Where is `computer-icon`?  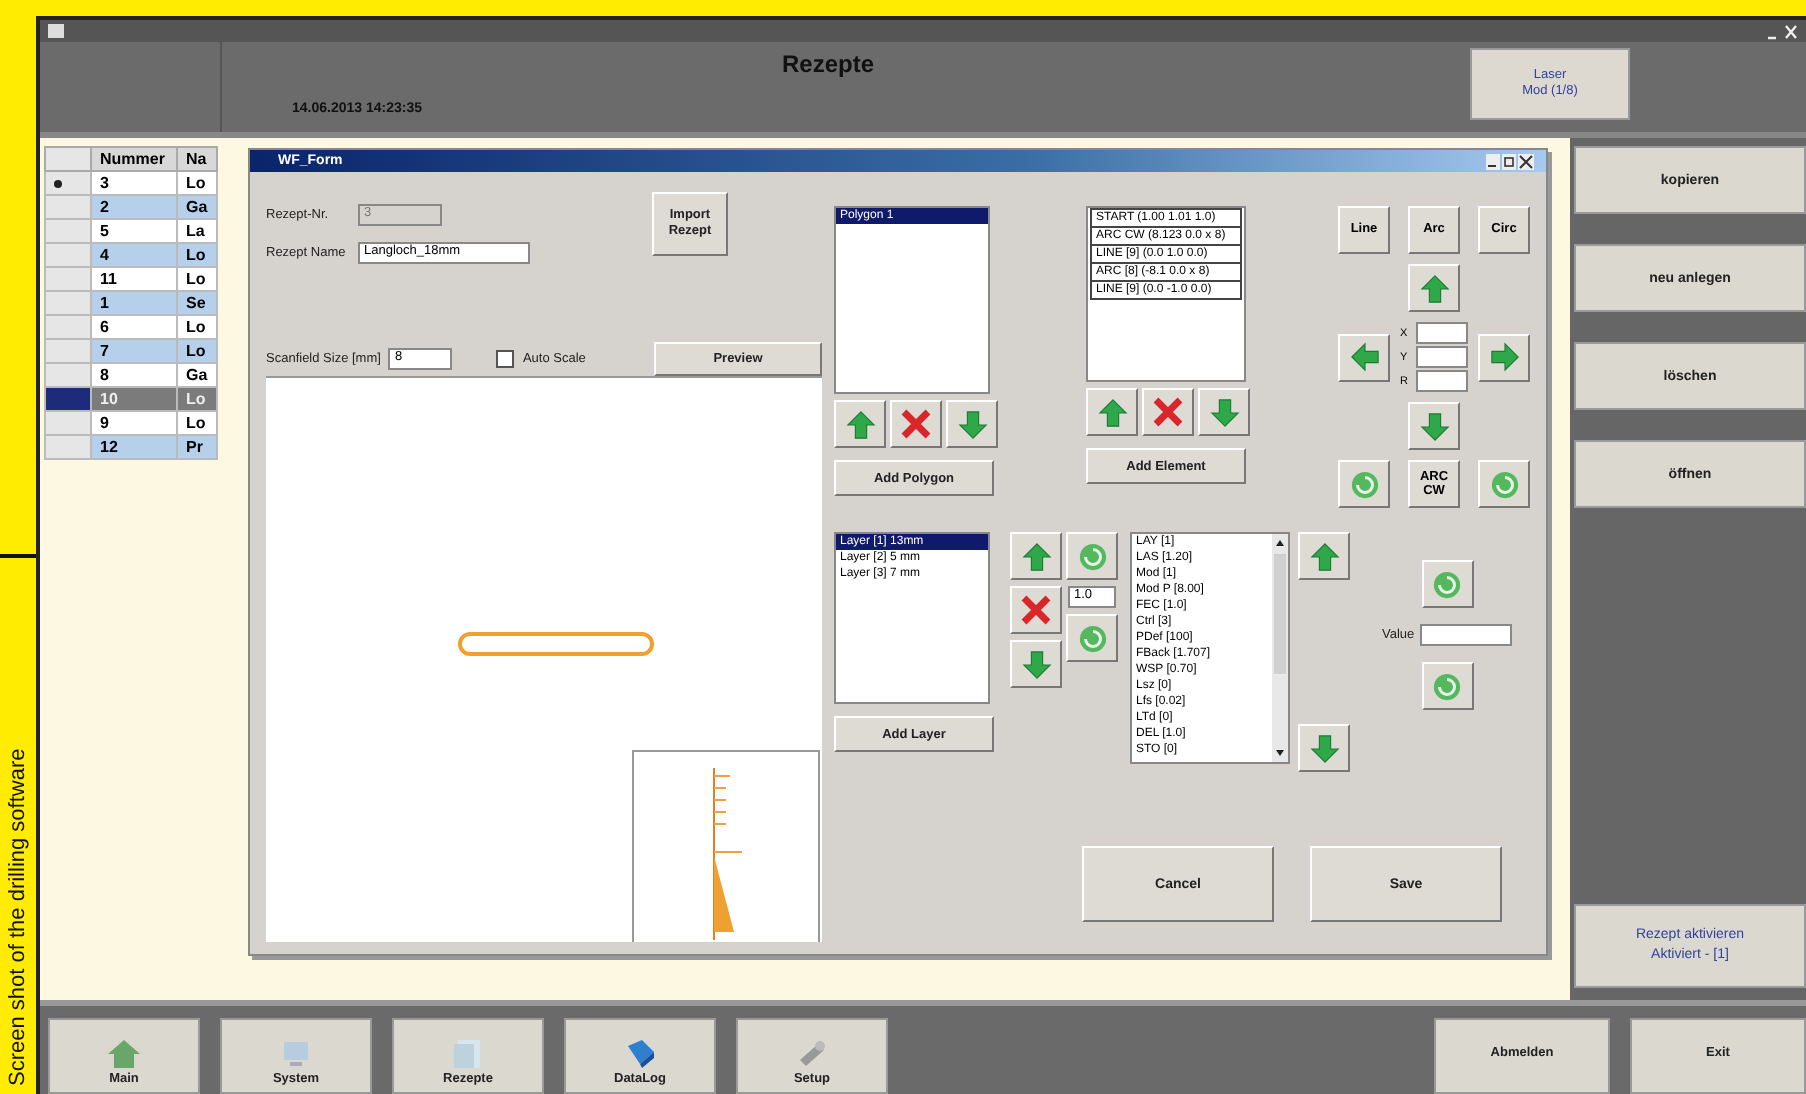
computer-icon is located at coordinates (296, 1054).